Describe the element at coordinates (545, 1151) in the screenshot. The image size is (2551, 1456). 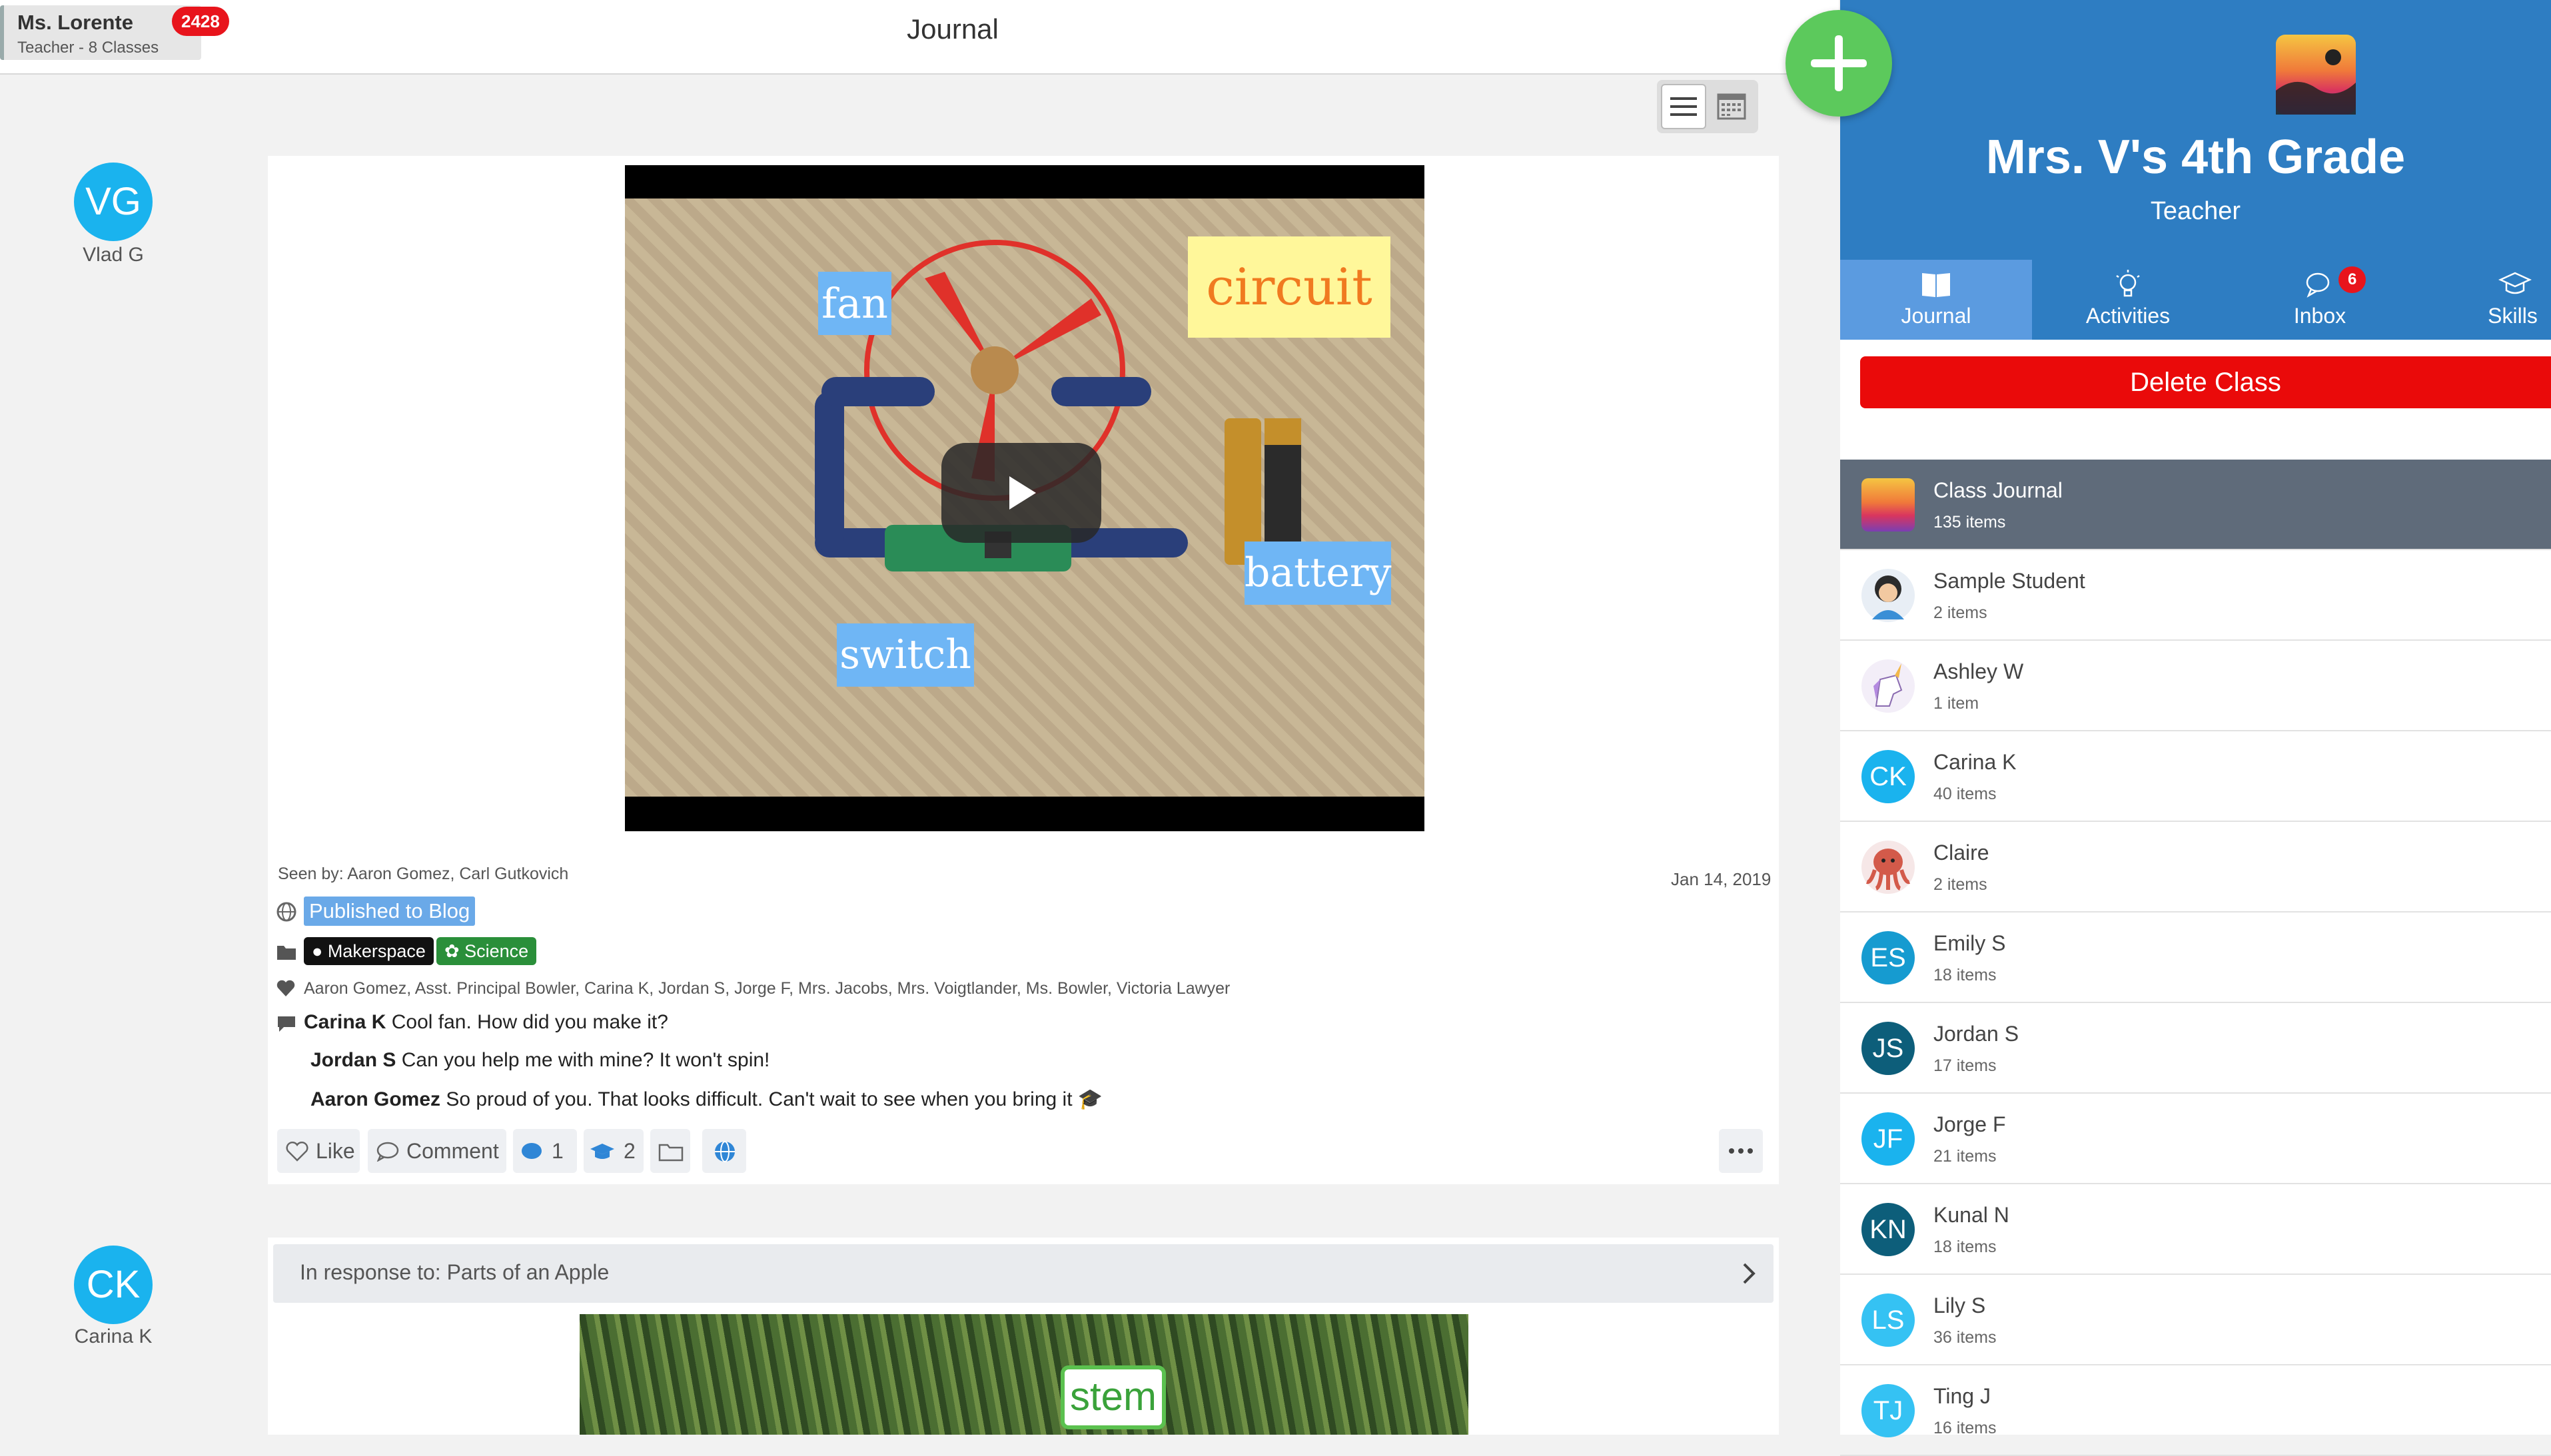
I see `comment-count-button: 1` at that location.